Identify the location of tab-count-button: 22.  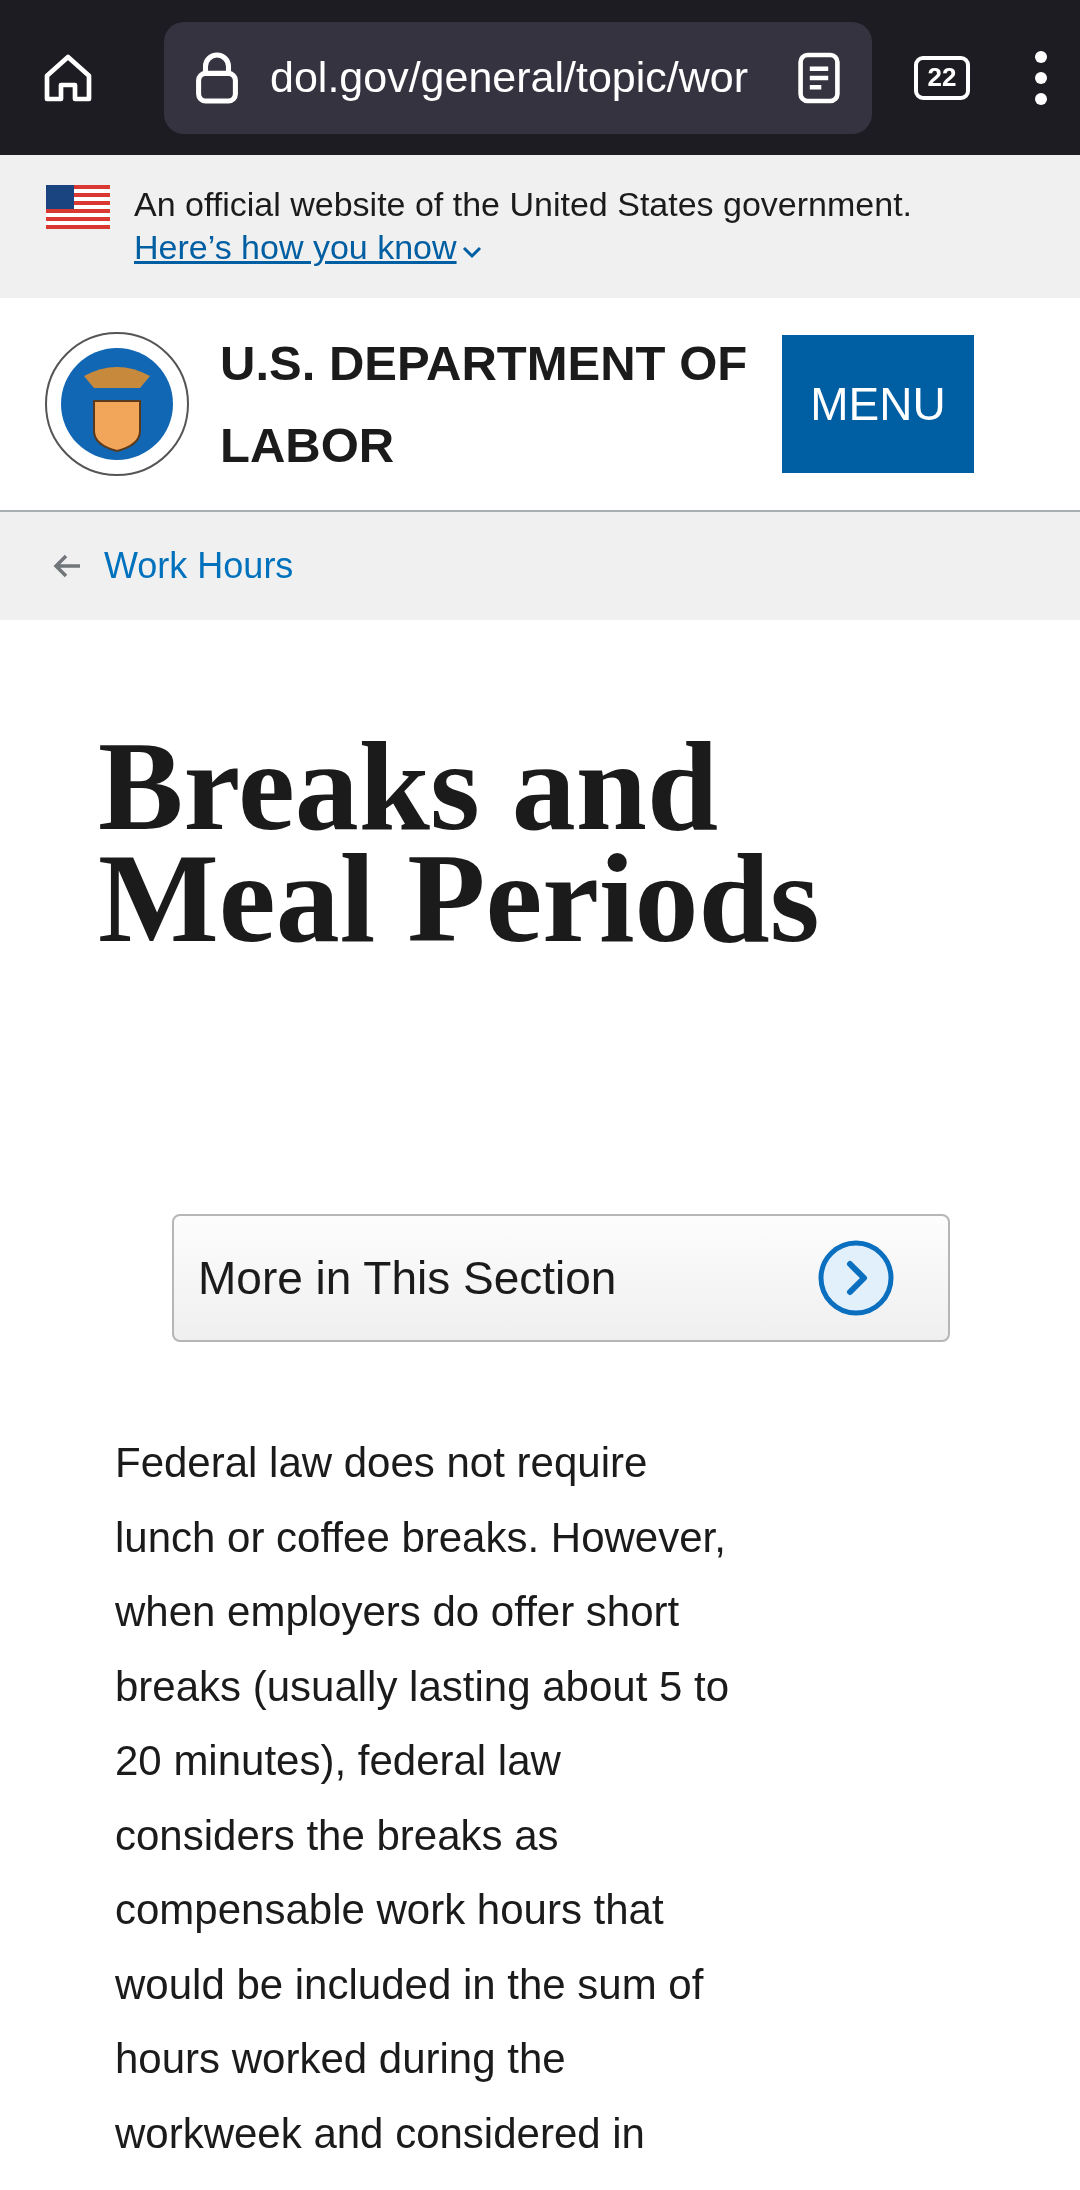
(942, 77).